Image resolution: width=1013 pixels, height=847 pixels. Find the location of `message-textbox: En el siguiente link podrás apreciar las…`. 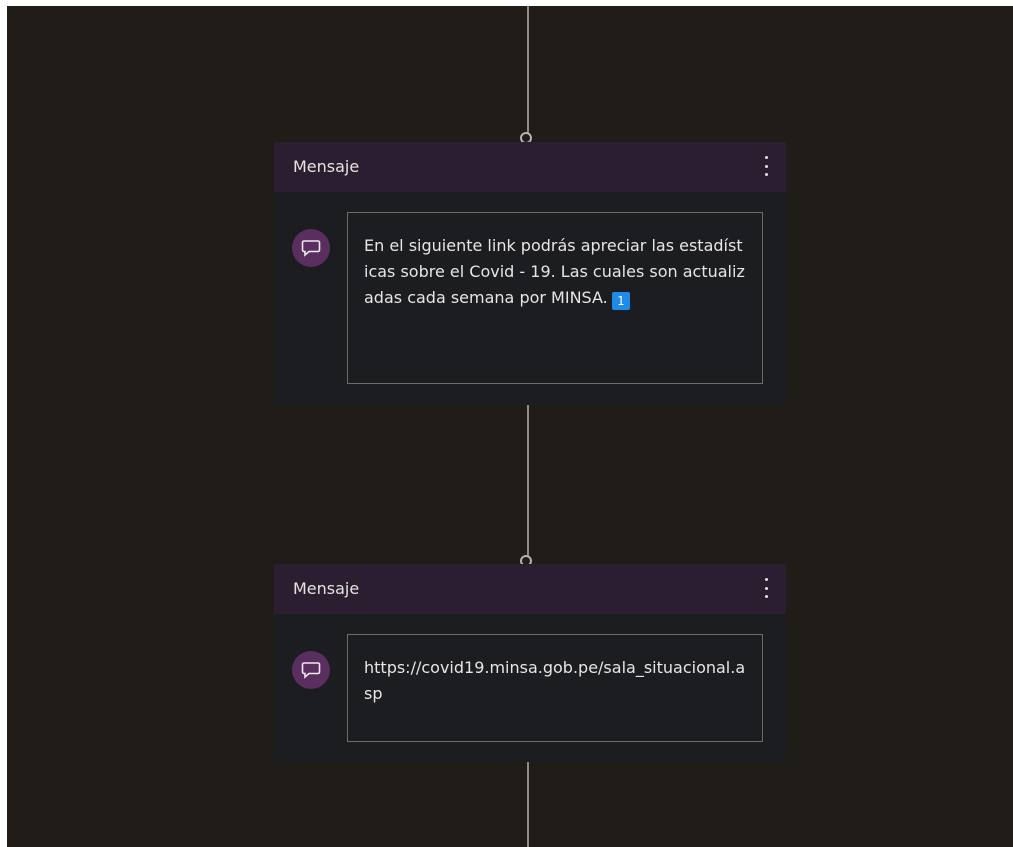

message-textbox: En el siguiente link podrás apreciar las… is located at coordinates (555, 298).